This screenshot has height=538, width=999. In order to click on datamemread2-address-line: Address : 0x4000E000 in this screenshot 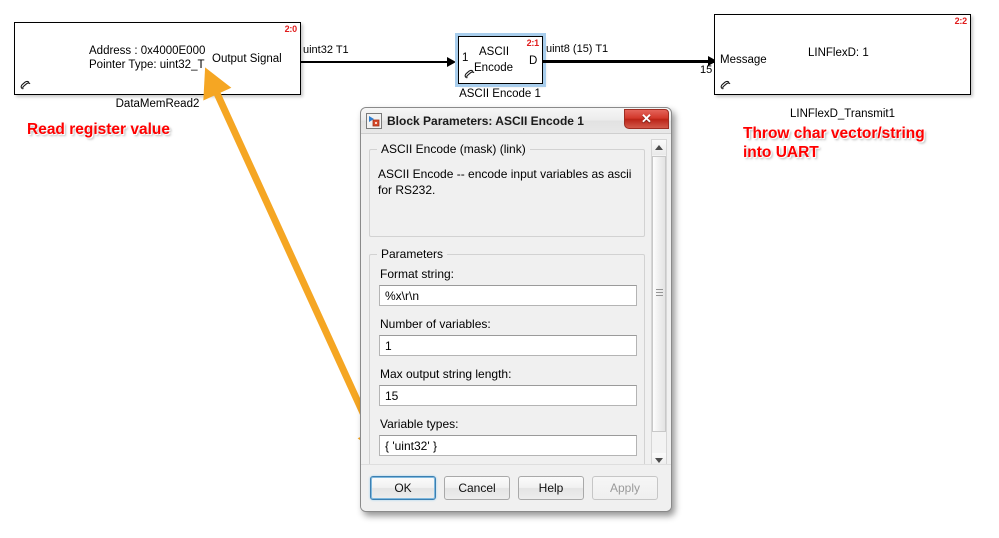, I will do `click(147, 51)`.